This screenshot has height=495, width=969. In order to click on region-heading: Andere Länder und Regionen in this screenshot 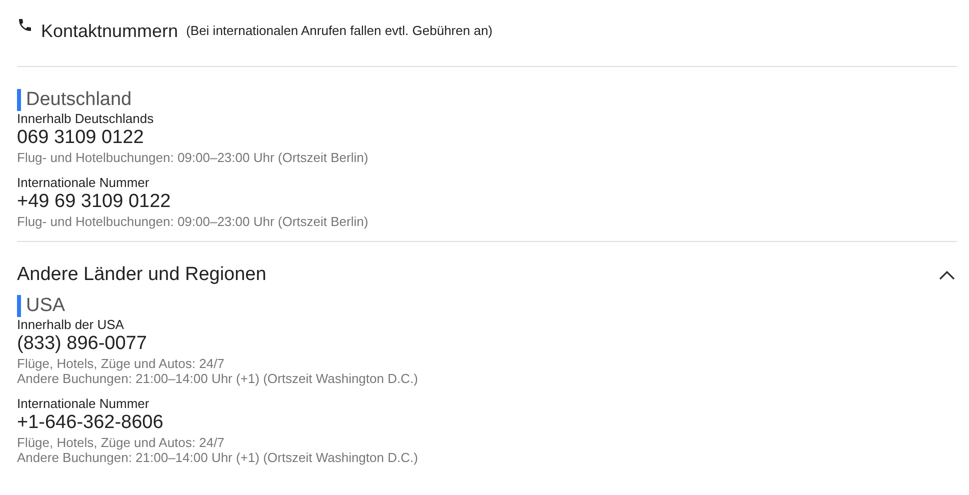, I will do `click(141, 275)`.